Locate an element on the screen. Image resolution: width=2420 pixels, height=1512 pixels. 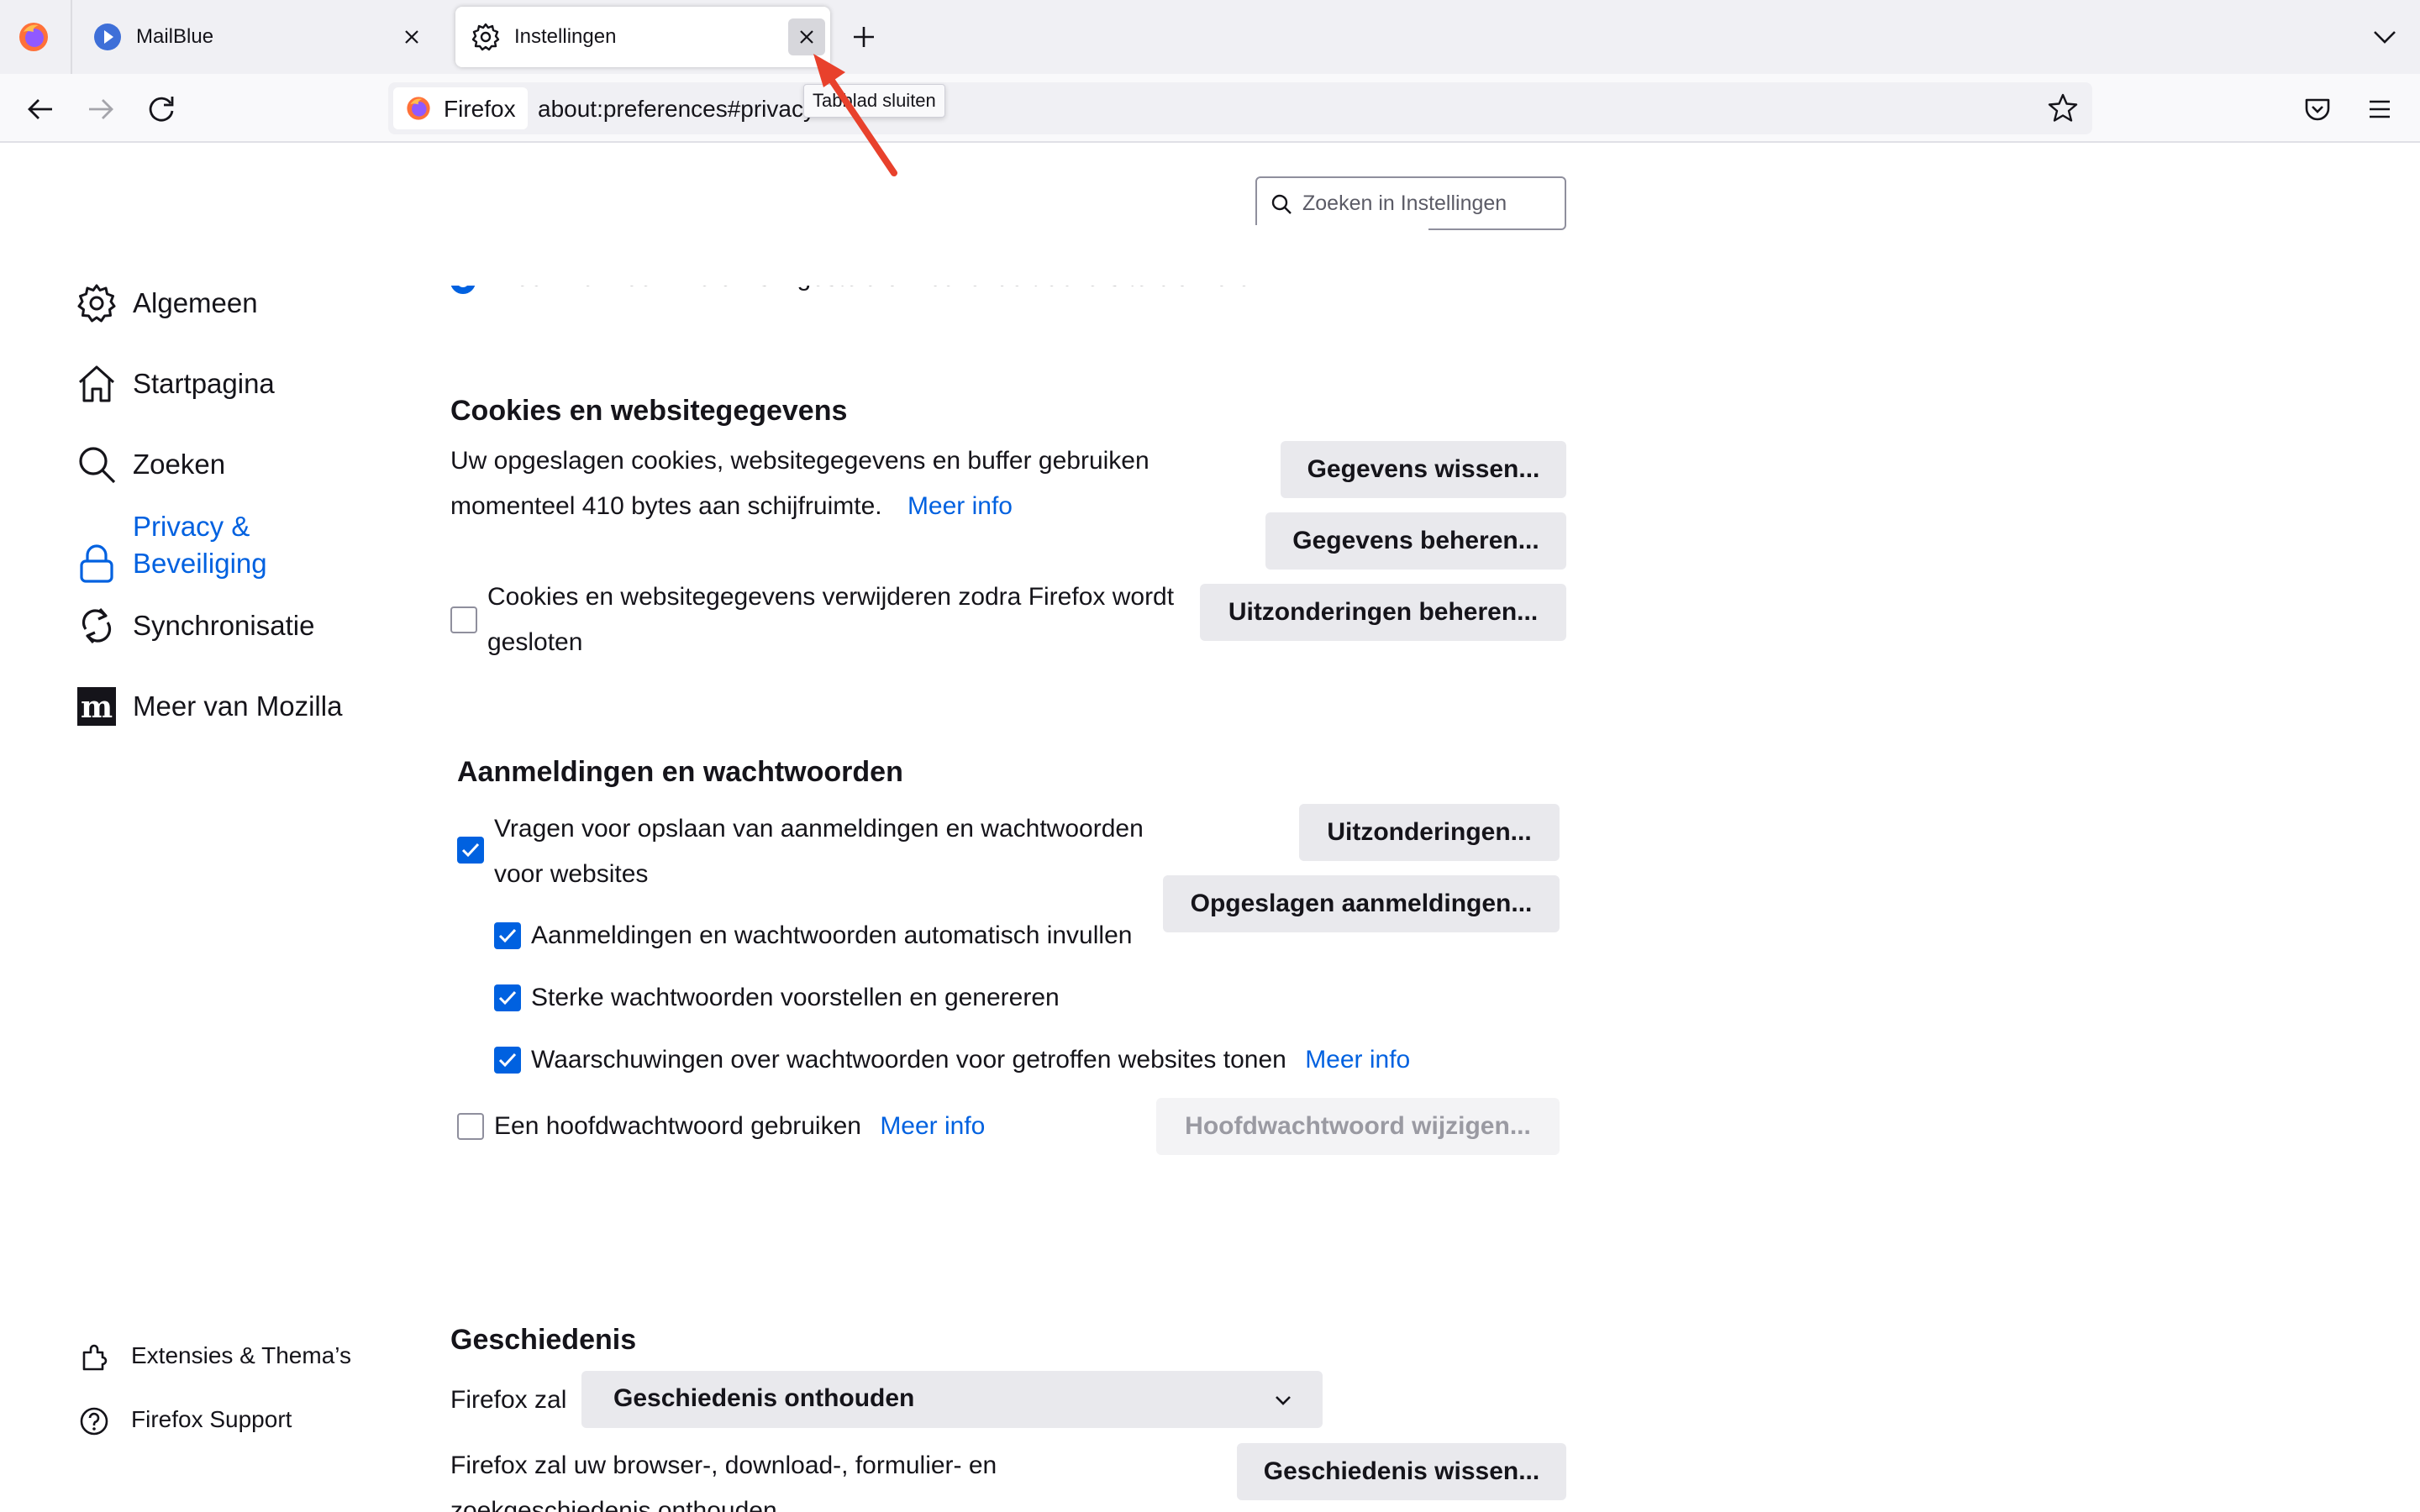
breach-more-info-link: Meer info is located at coordinates (1357, 1060).